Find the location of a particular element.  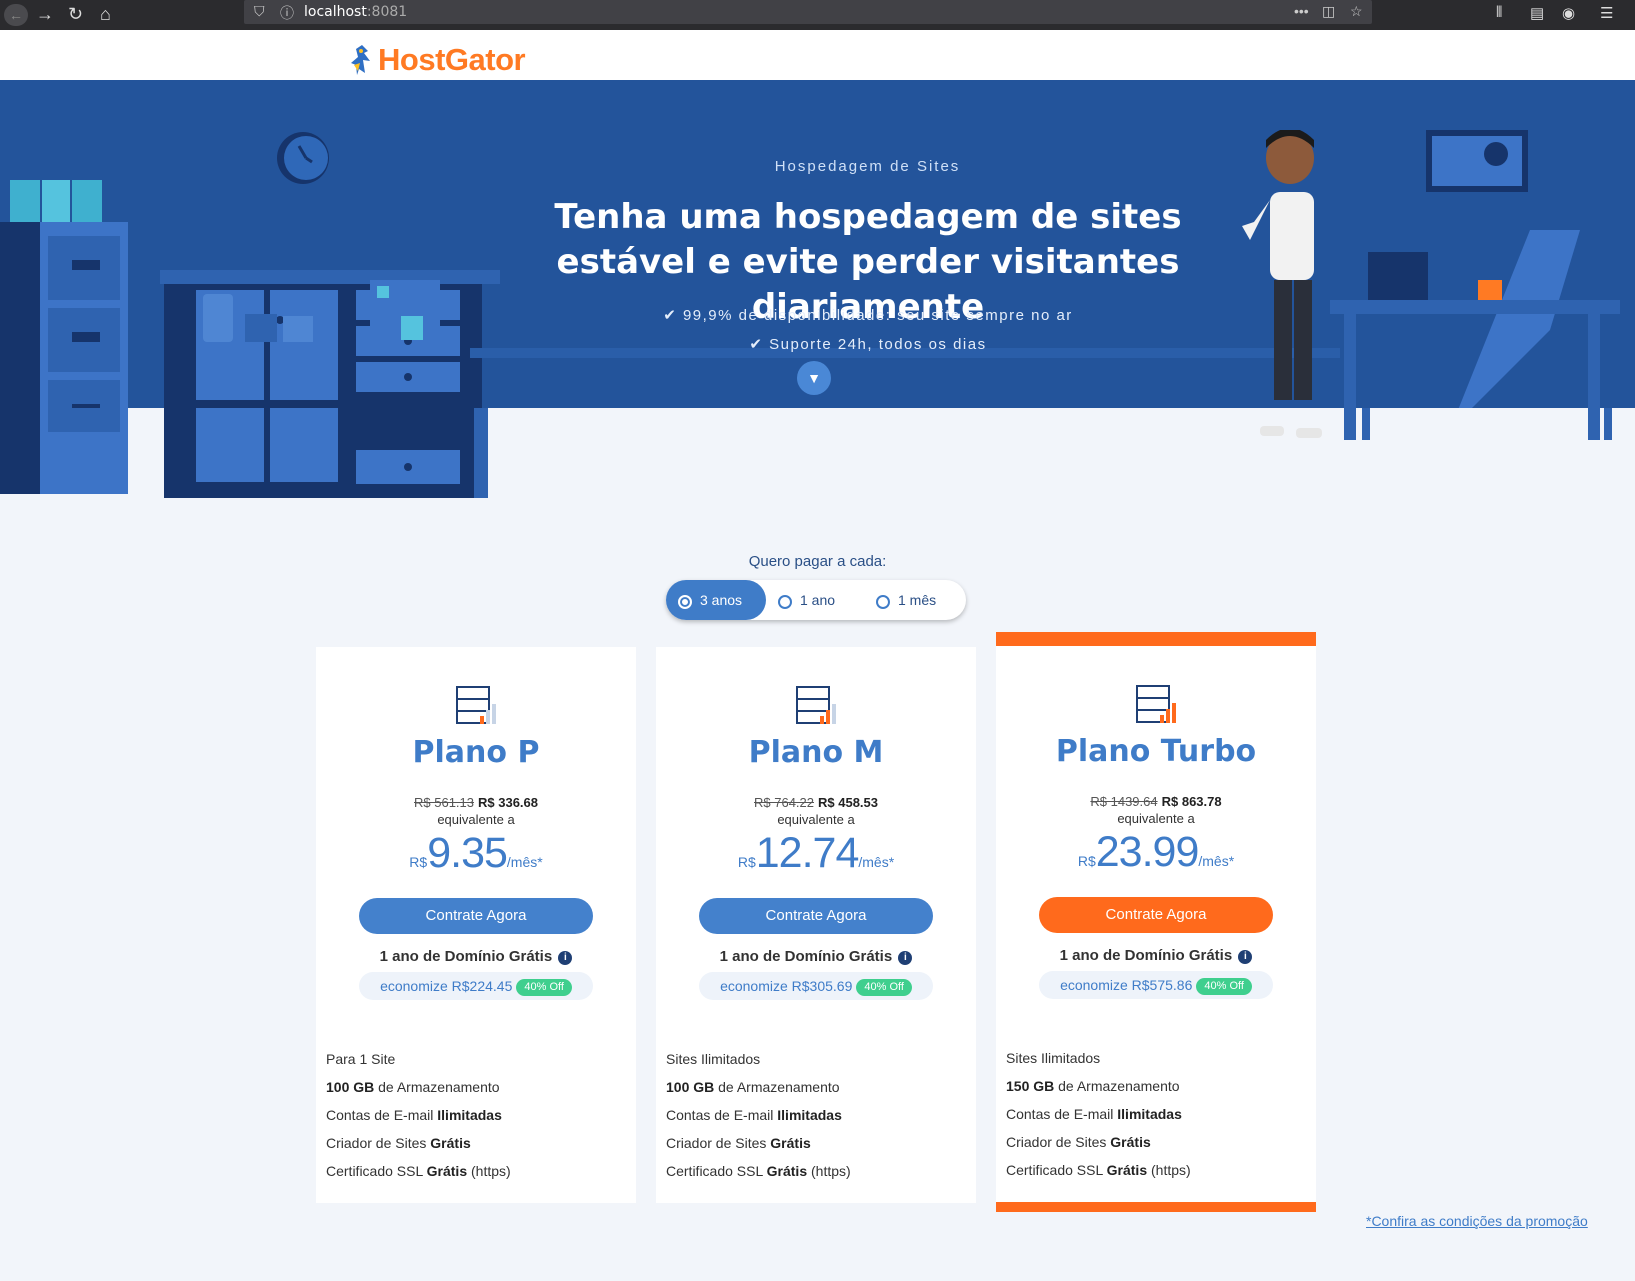

account-icon: ◉ is located at coordinates (1568, 13).